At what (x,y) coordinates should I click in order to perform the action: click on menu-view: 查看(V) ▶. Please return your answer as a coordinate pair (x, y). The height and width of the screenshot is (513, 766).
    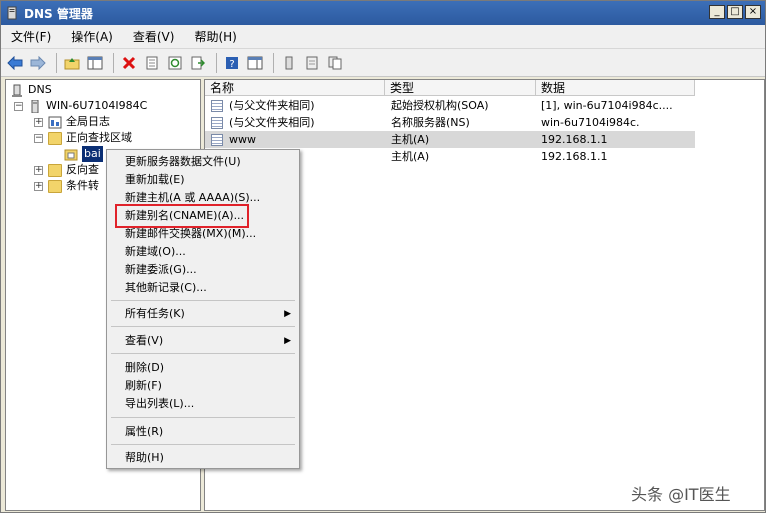
    Looking at the image, I should click on (210, 341).